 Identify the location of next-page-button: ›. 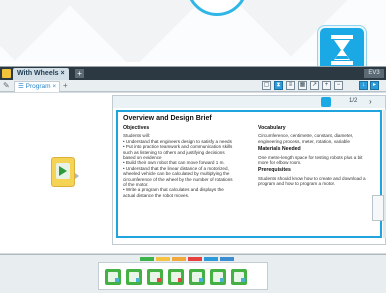
(370, 101).